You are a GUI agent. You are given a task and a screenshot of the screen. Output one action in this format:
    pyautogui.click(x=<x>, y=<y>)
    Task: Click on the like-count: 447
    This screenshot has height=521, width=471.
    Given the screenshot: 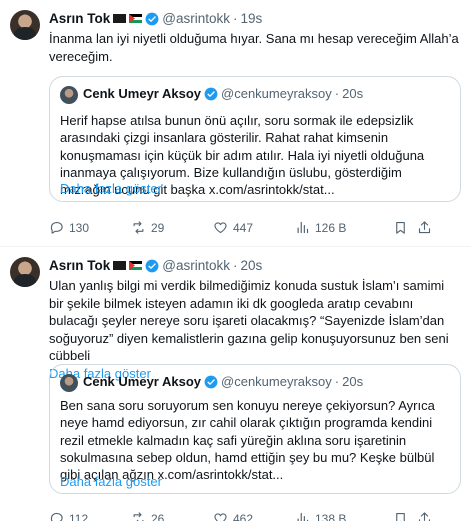 What is the action you would take?
    pyautogui.click(x=243, y=227)
    